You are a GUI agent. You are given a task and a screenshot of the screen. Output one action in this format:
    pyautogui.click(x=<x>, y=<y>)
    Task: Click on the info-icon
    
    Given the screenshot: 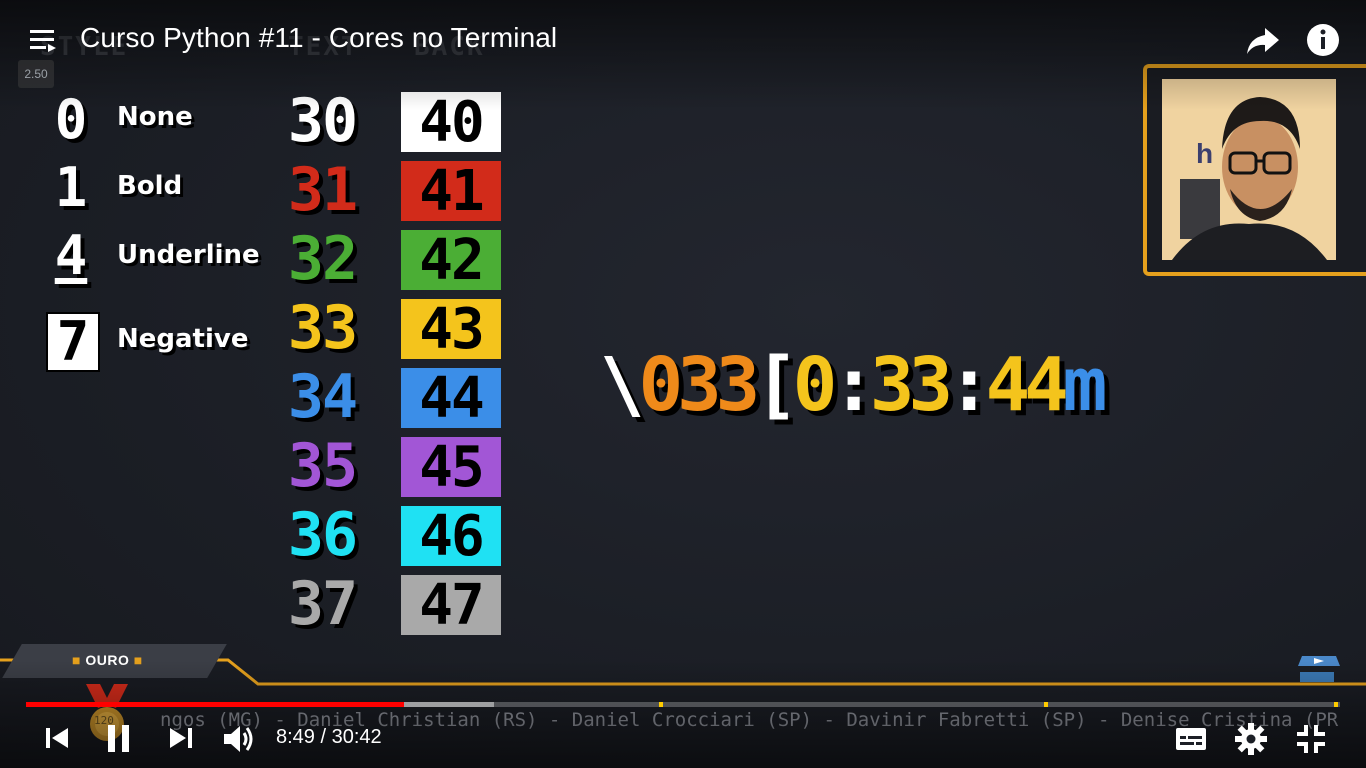 What is the action you would take?
    pyautogui.click(x=1323, y=40)
    